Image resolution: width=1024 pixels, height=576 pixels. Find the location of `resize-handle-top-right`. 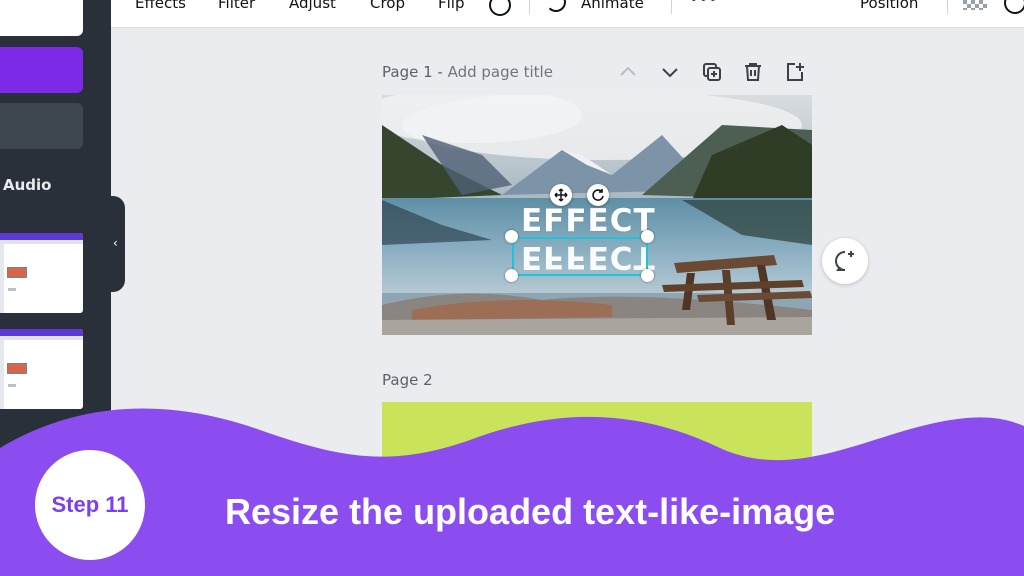

resize-handle-top-right is located at coordinates (647, 236).